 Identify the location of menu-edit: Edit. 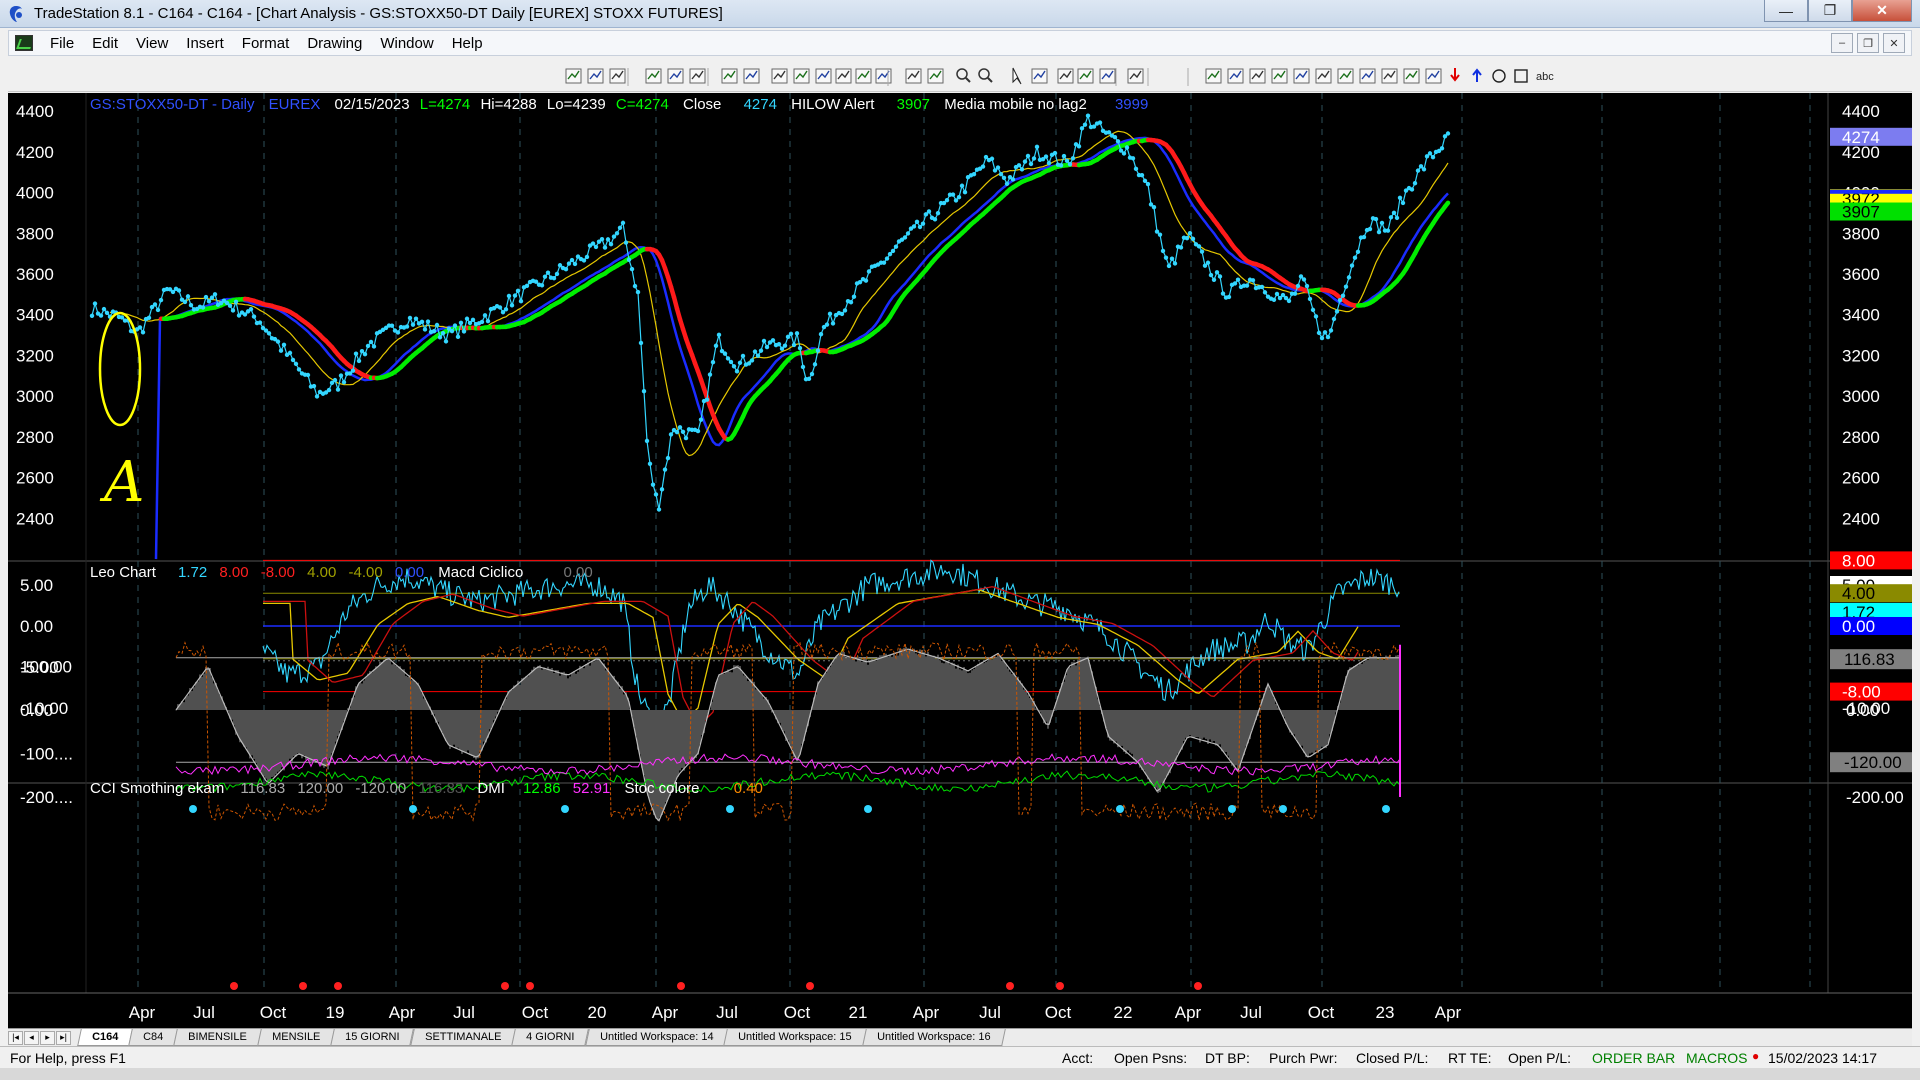
(105, 43).